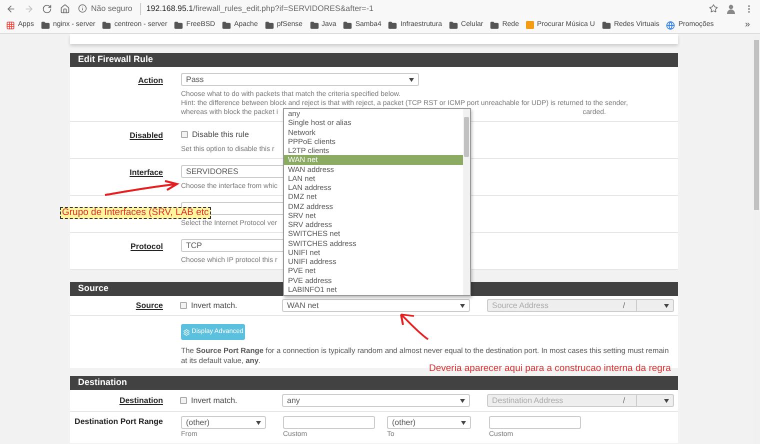 This screenshot has width=760, height=444. Describe the element at coordinates (150, 81) in the screenshot. I see `field-label: Action` at that location.